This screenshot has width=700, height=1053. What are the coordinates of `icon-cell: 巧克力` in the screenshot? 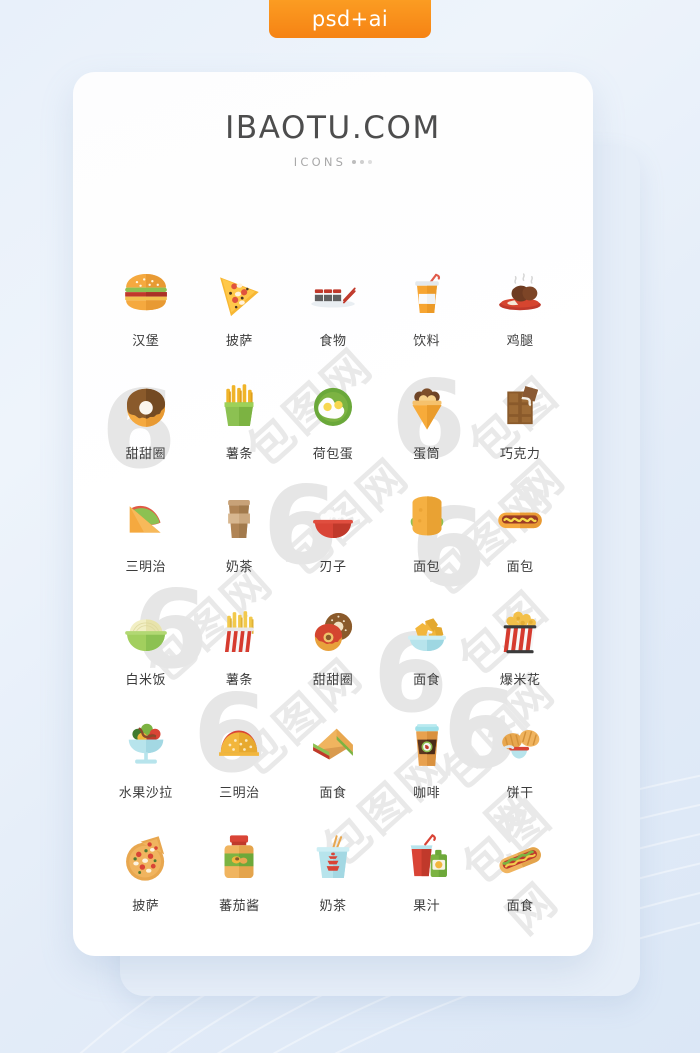 It's located at (520, 427).